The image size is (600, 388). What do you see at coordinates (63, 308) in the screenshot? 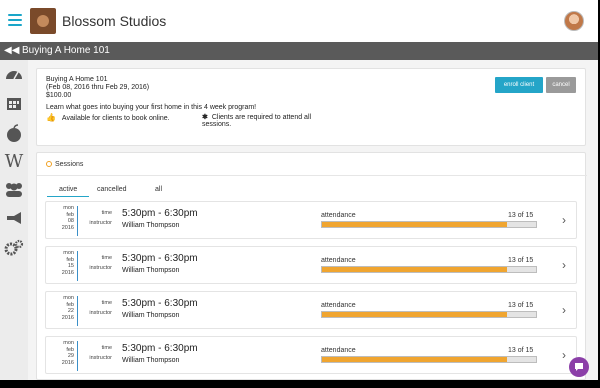
I see `session-date: mon feb 22 2016` at bounding box center [63, 308].